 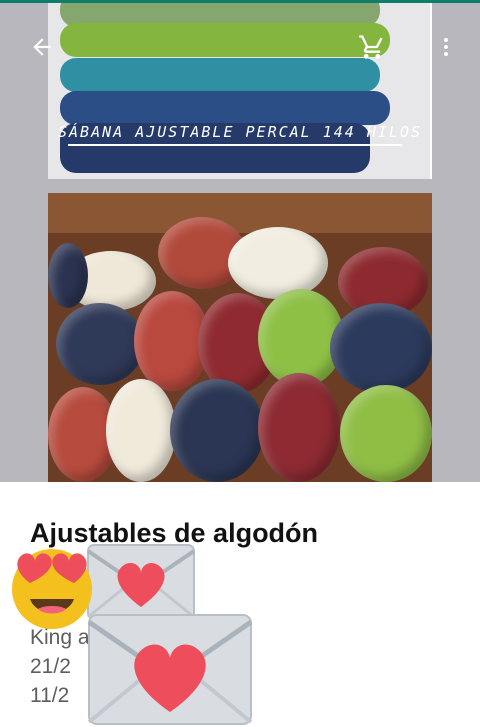 I want to click on cart-button, so click(x=372, y=47).